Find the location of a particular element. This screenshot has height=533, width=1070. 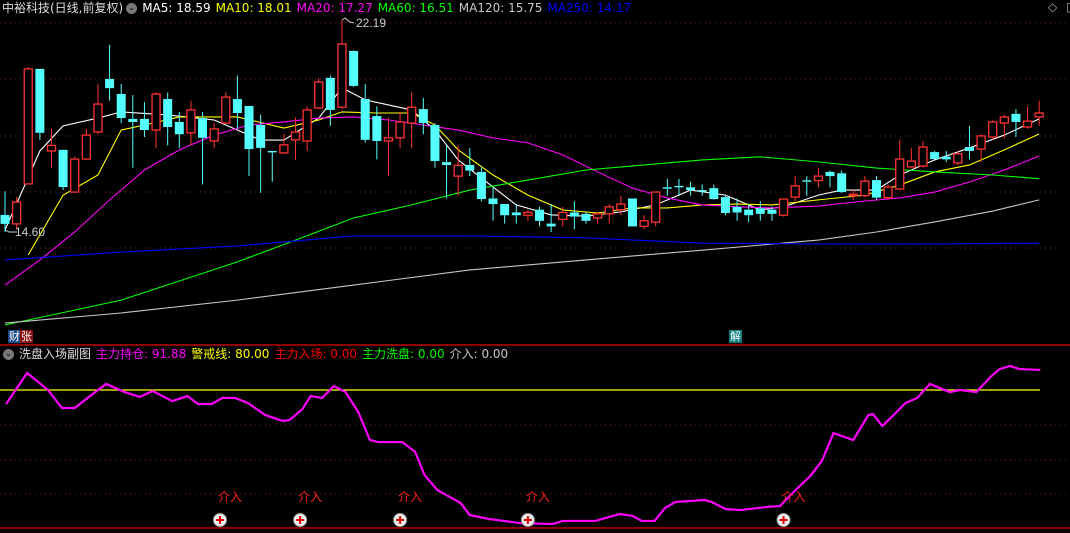

max-price-marker: 22.19 is located at coordinates (363, 23).